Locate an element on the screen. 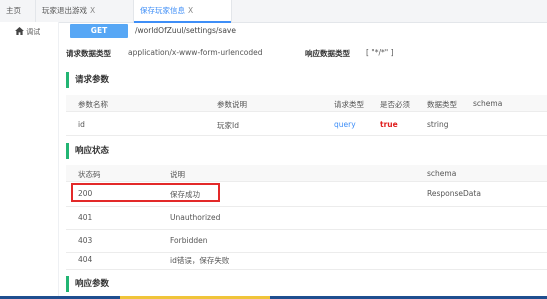  col-header: 说明 is located at coordinates (177, 174).